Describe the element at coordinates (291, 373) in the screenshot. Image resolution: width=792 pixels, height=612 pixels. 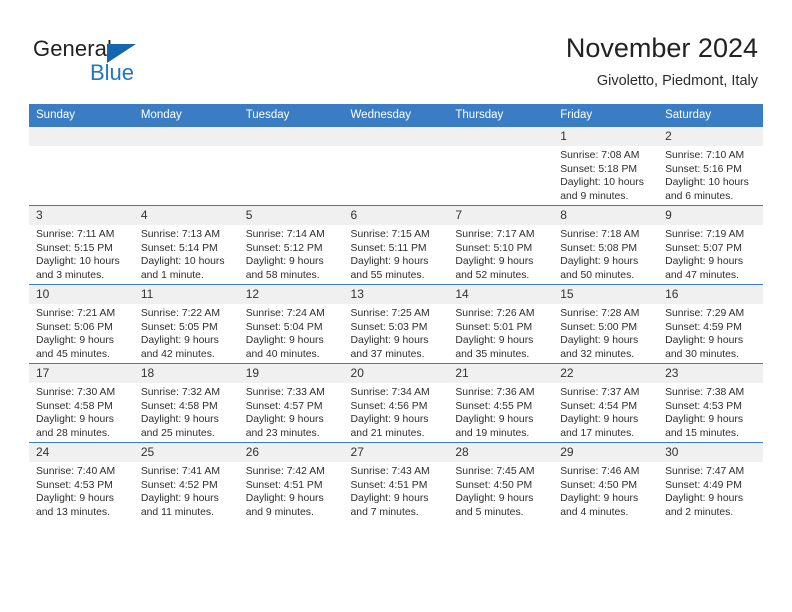
I see `day-number: 19` at that location.